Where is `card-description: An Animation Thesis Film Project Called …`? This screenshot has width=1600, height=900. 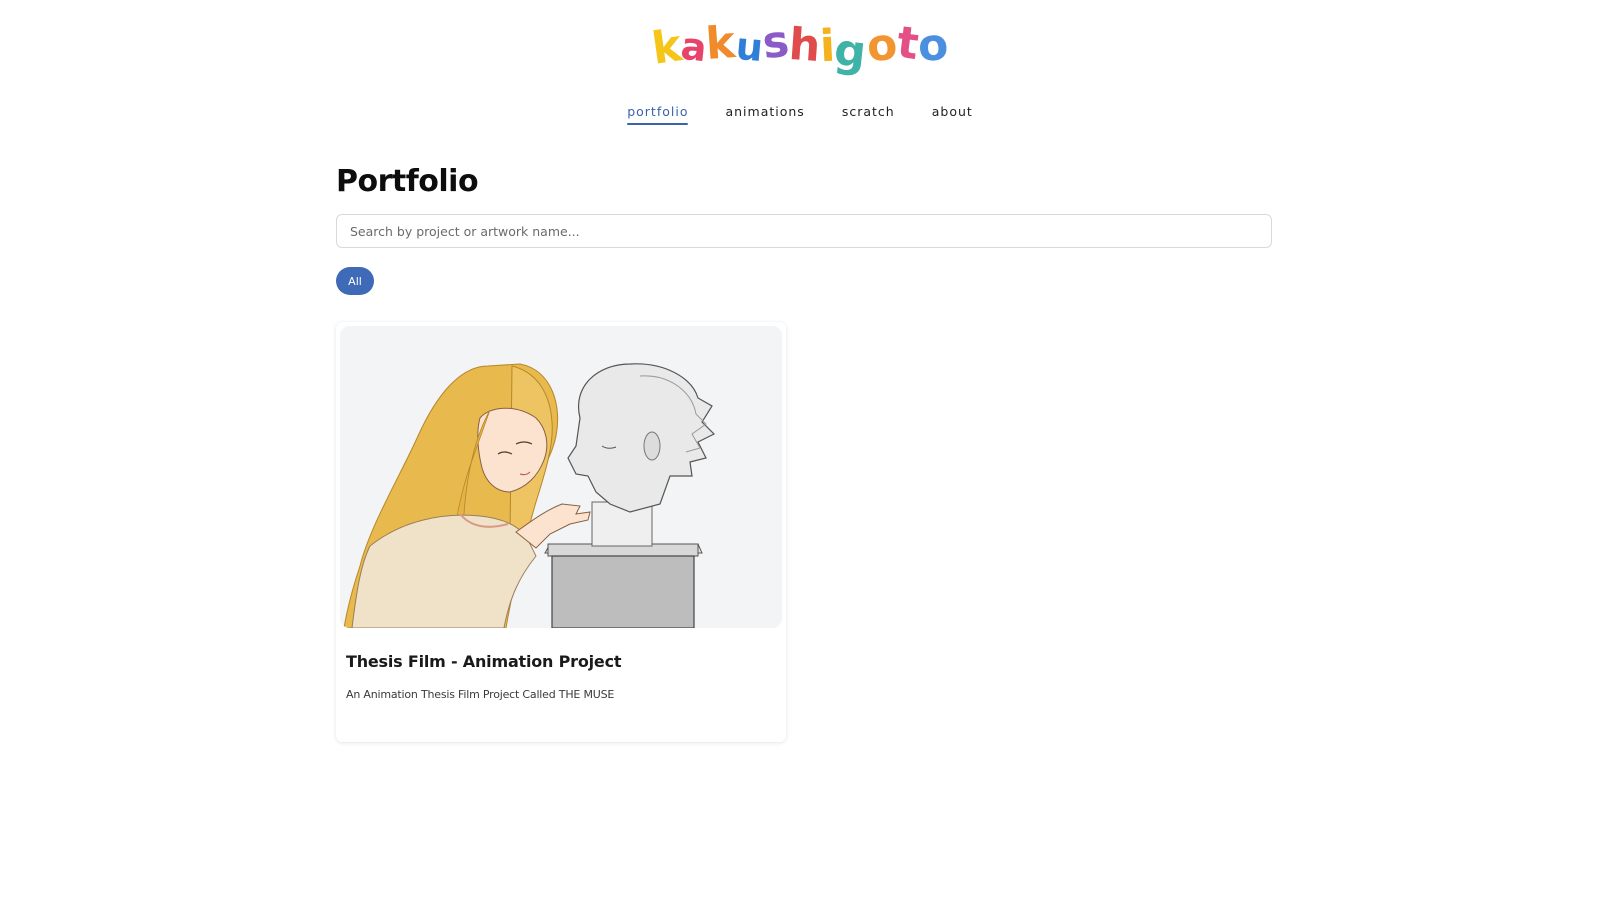 card-description: An Animation Thesis Film Project Called … is located at coordinates (480, 694).